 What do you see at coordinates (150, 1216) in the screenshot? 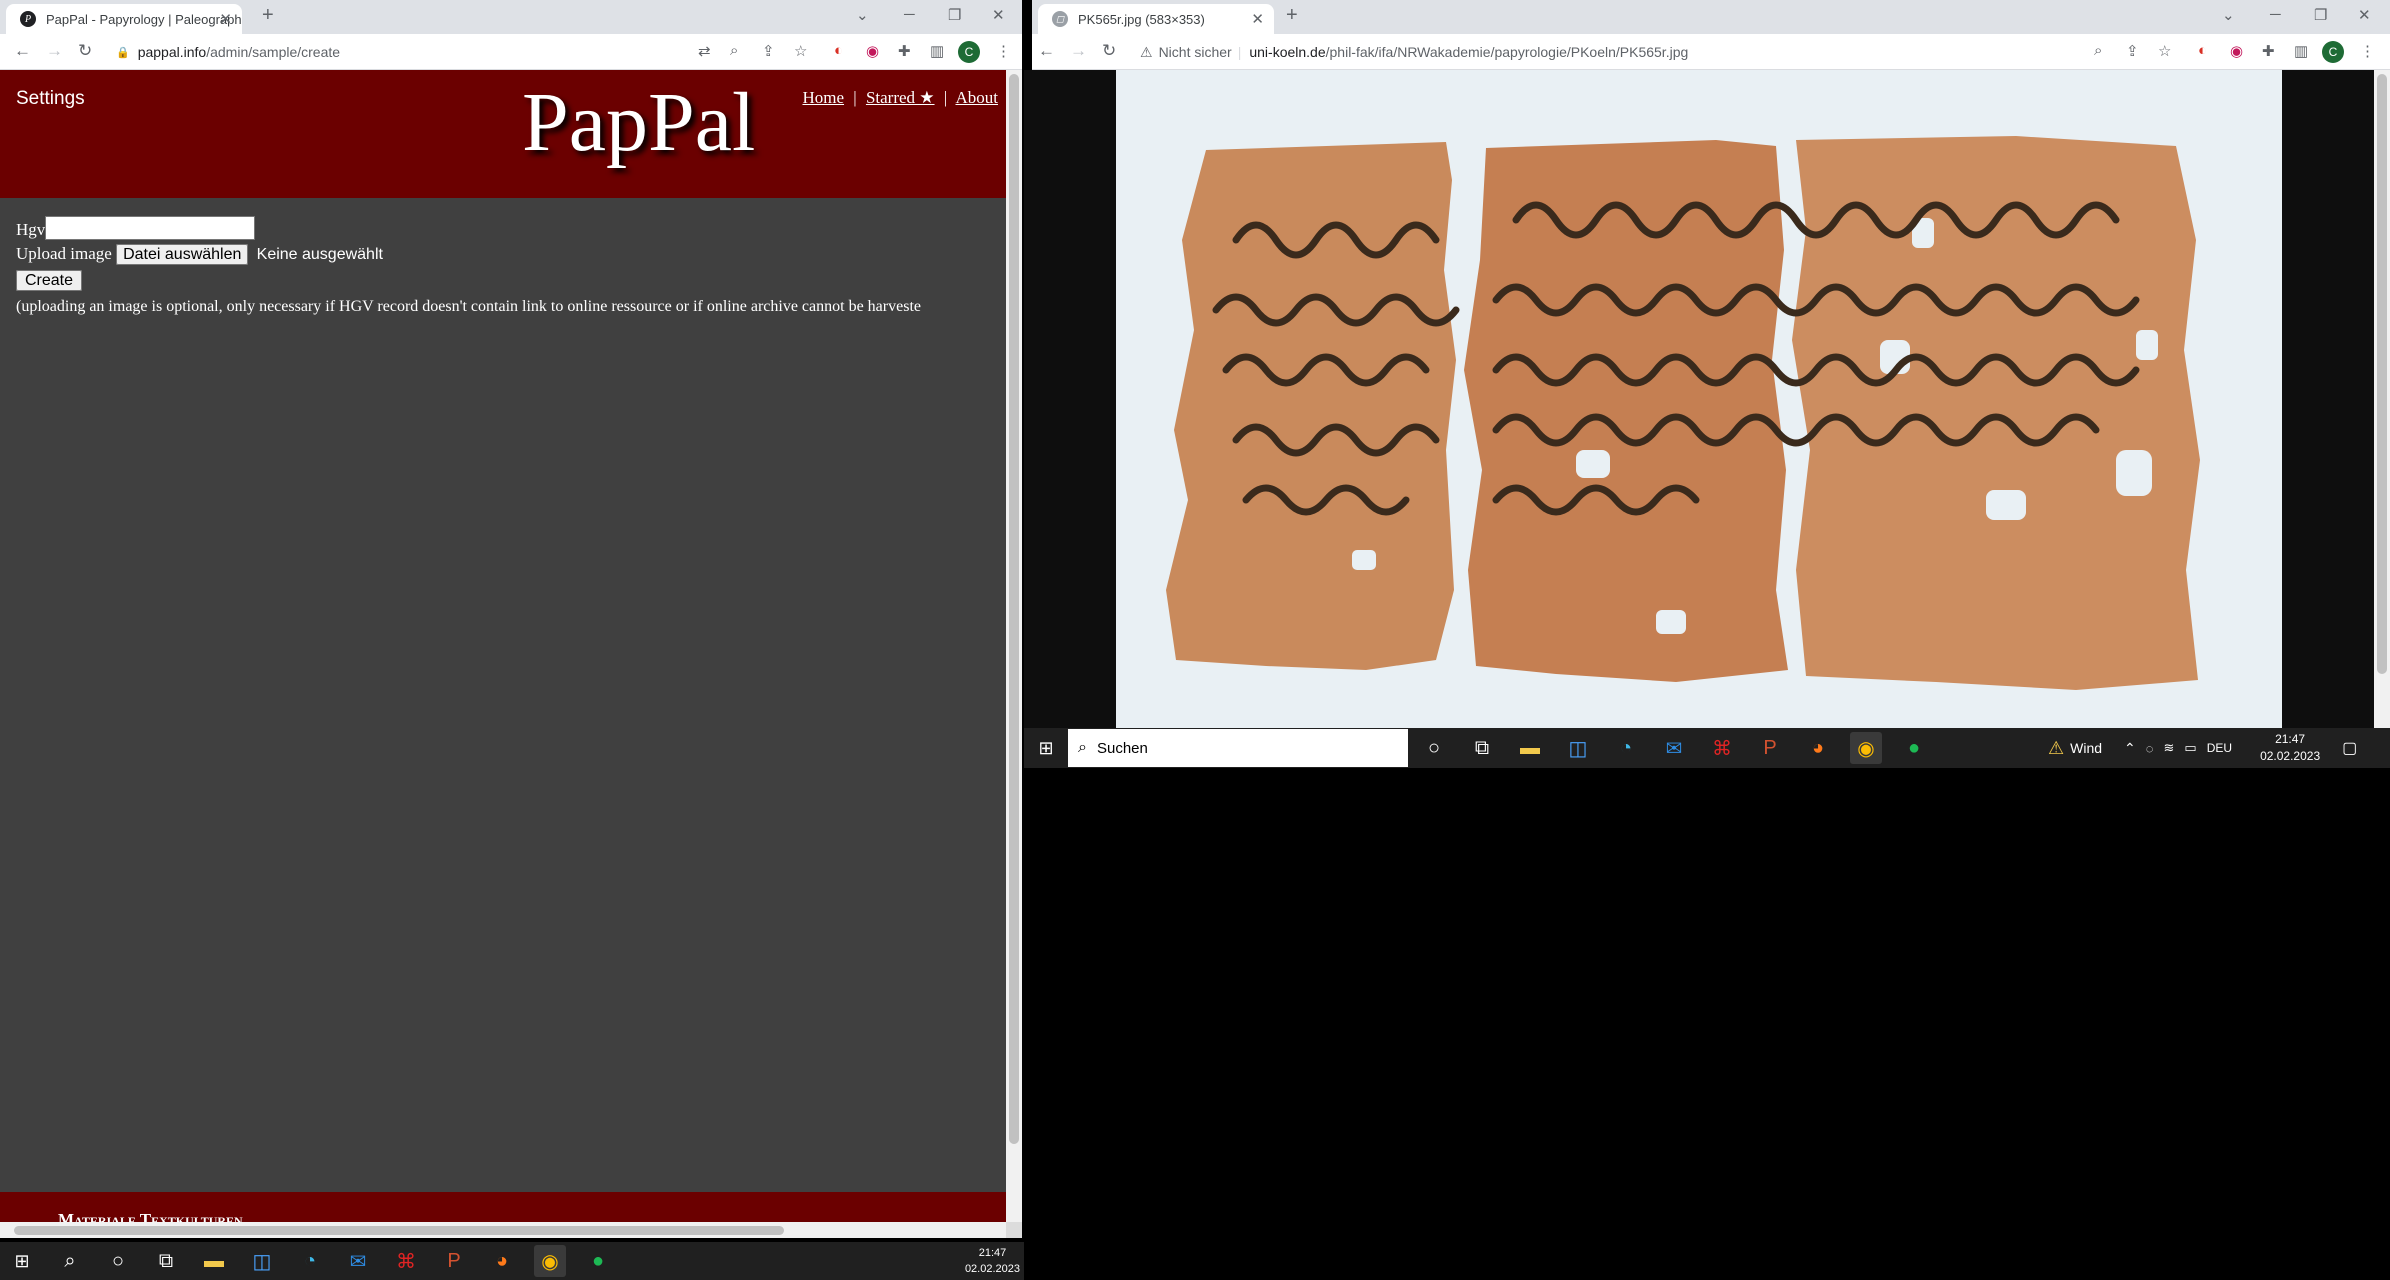
I see `footer-text: Materiale Textkulturen` at bounding box center [150, 1216].